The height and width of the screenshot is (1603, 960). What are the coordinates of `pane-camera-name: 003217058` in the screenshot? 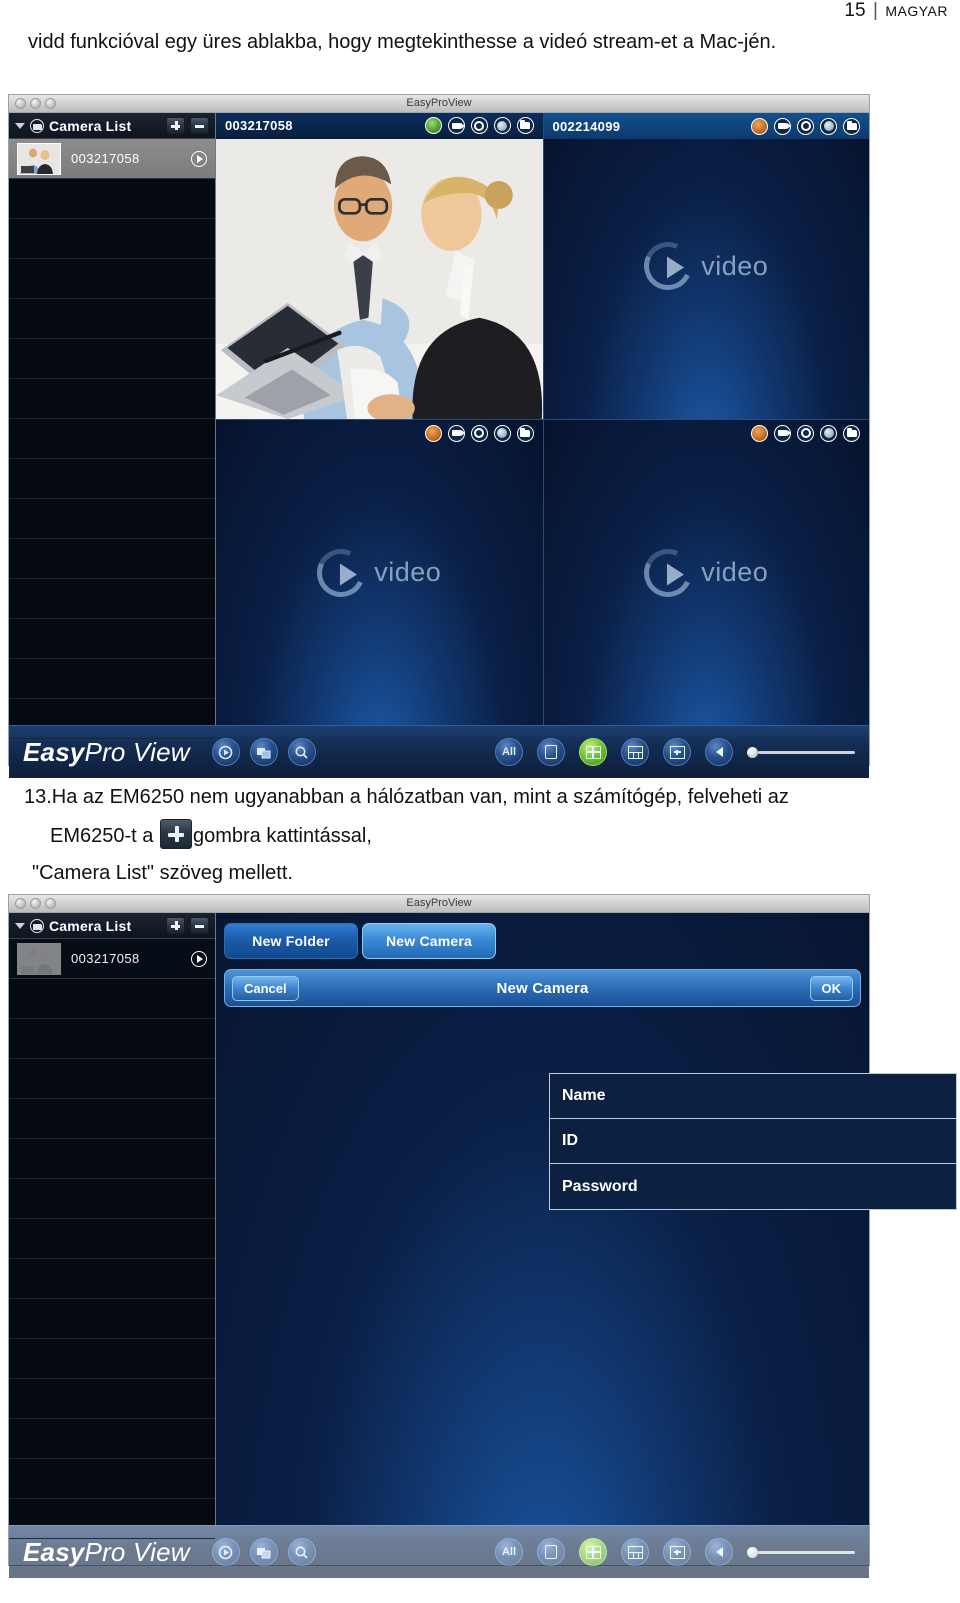 It's located at (259, 125).